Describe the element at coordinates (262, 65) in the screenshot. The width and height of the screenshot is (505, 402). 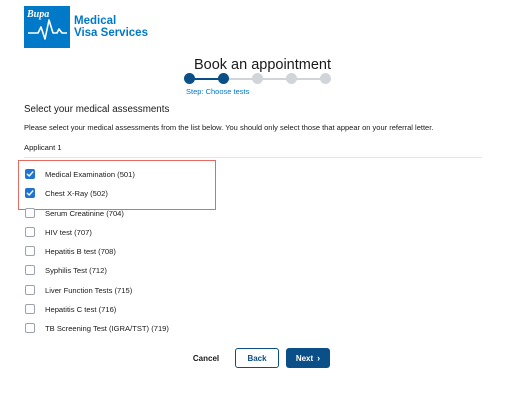
I see `page-title: Book an appointment` at that location.